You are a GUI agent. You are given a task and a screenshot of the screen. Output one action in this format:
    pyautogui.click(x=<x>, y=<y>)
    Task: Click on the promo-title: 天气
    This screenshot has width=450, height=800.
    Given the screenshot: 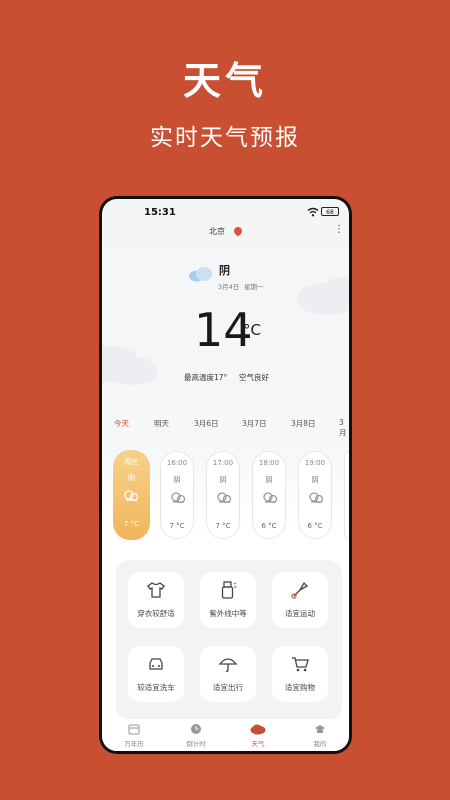 What is the action you would take?
    pyautogui.click(x=224, y=81)
    